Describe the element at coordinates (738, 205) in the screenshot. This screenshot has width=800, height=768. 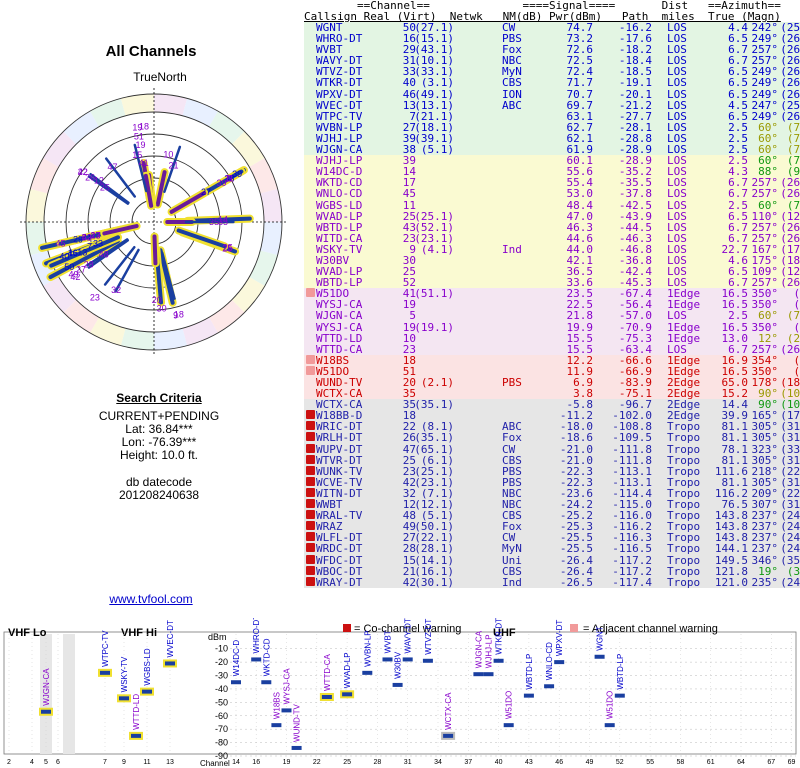
I see `cell-dist: 2.5` at that location.